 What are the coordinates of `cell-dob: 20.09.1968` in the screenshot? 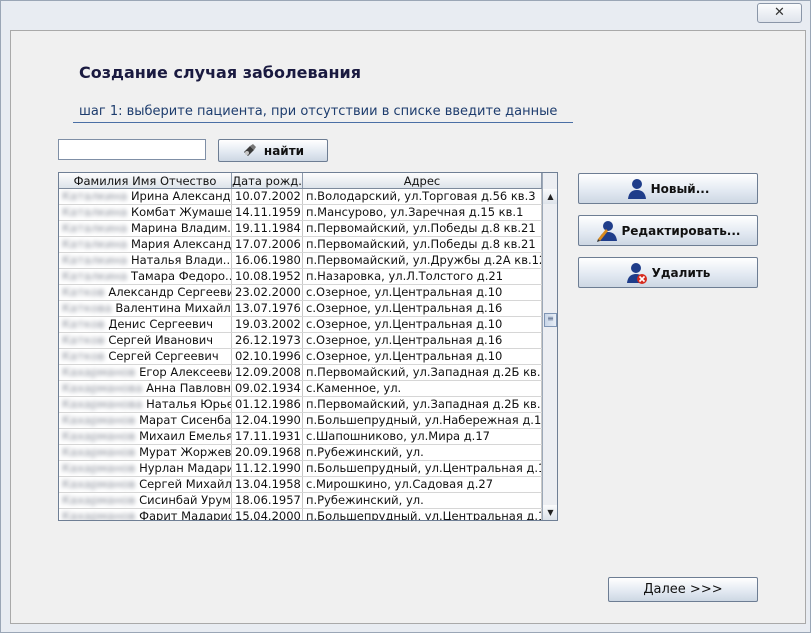 It's located at (267, 452).